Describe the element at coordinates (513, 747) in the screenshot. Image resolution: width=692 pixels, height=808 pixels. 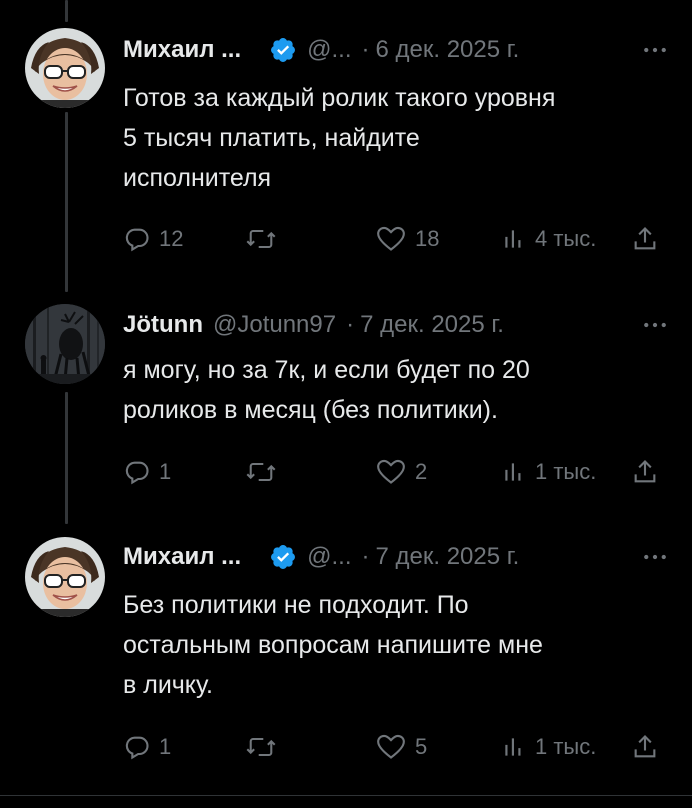
I see `views-bar-chart-icon` at that location.